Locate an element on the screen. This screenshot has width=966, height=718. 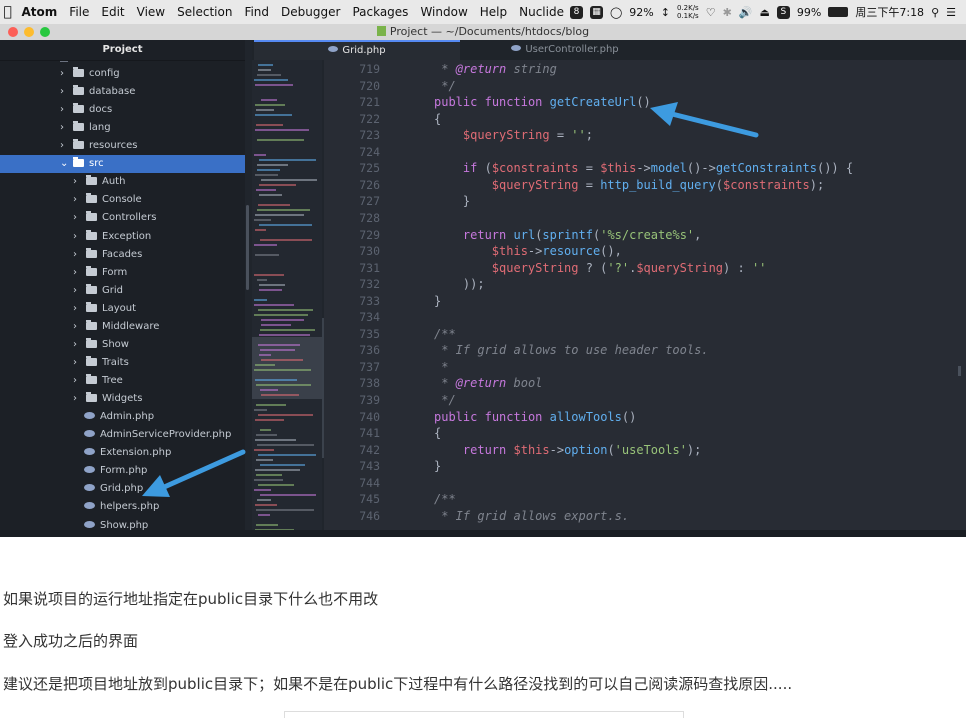
volume-icon: 🔊 is located at coordinates (746, 12).